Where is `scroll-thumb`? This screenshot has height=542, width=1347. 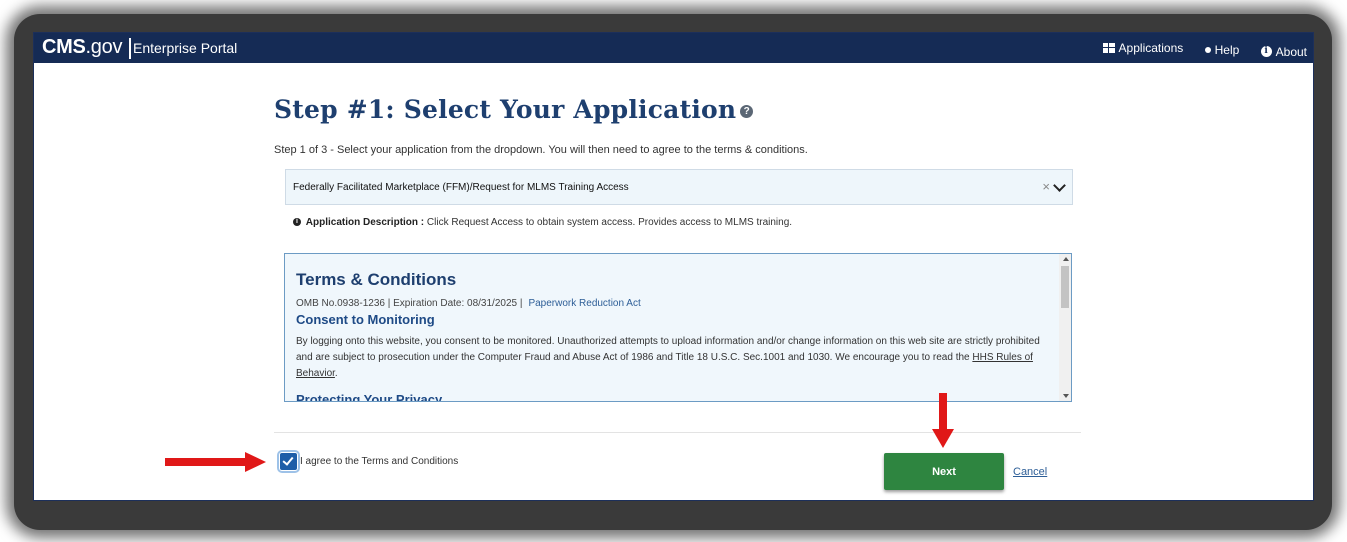 scroll-thumb is located at coordinates (1065, 287).